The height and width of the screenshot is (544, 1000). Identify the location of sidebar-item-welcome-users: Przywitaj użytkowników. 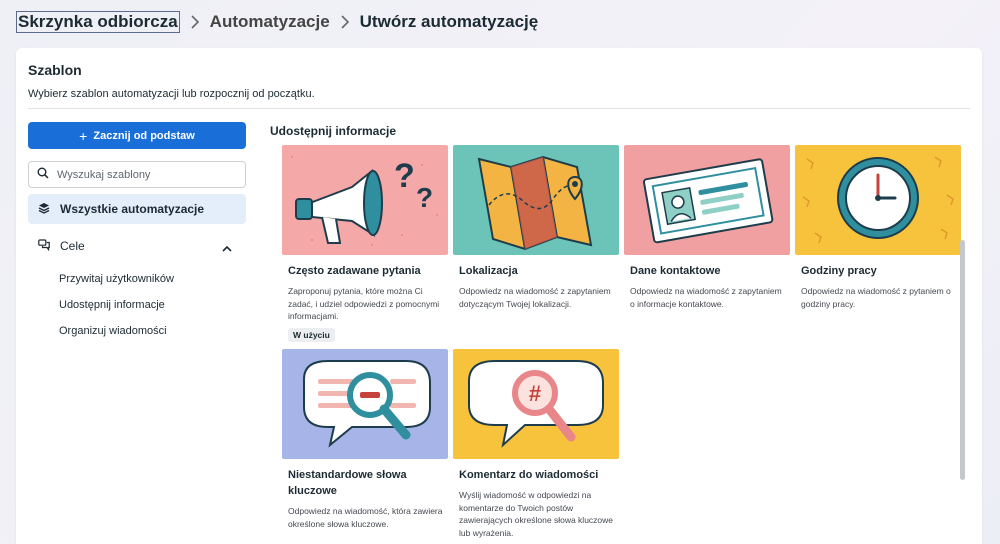
(137, 279).